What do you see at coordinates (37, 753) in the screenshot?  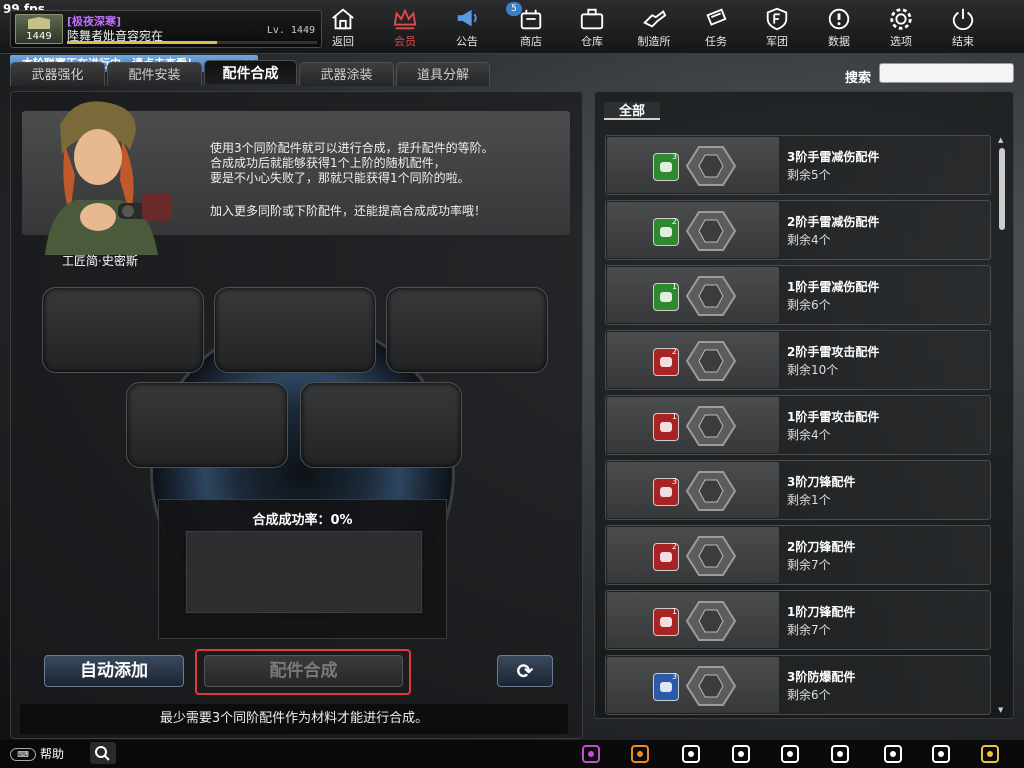 I see `help-button: ⌨ 帮助` at bounding box center [37, 753].